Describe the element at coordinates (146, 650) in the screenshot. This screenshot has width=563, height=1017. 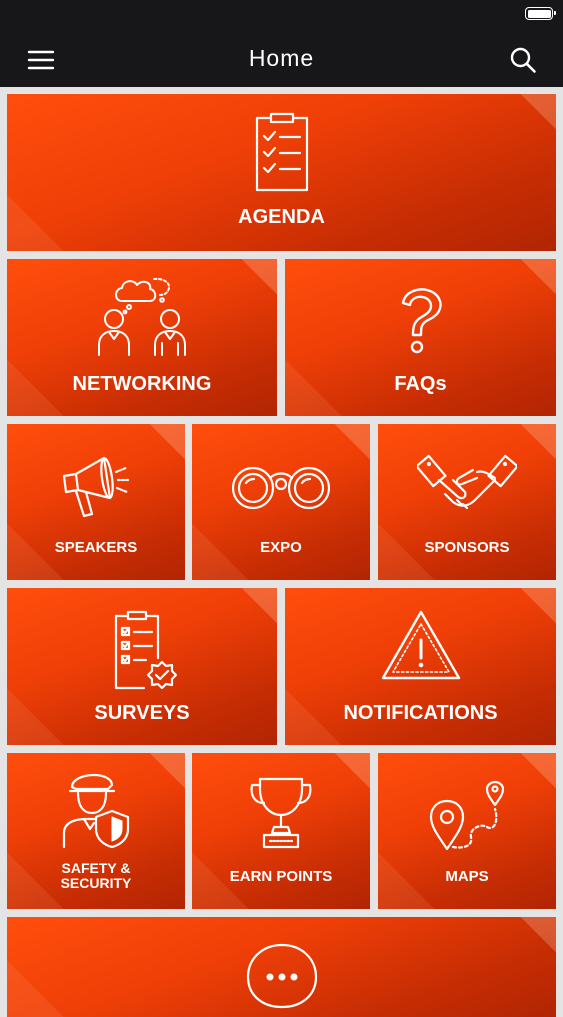
I see `survey-checklist-icon` at that location.